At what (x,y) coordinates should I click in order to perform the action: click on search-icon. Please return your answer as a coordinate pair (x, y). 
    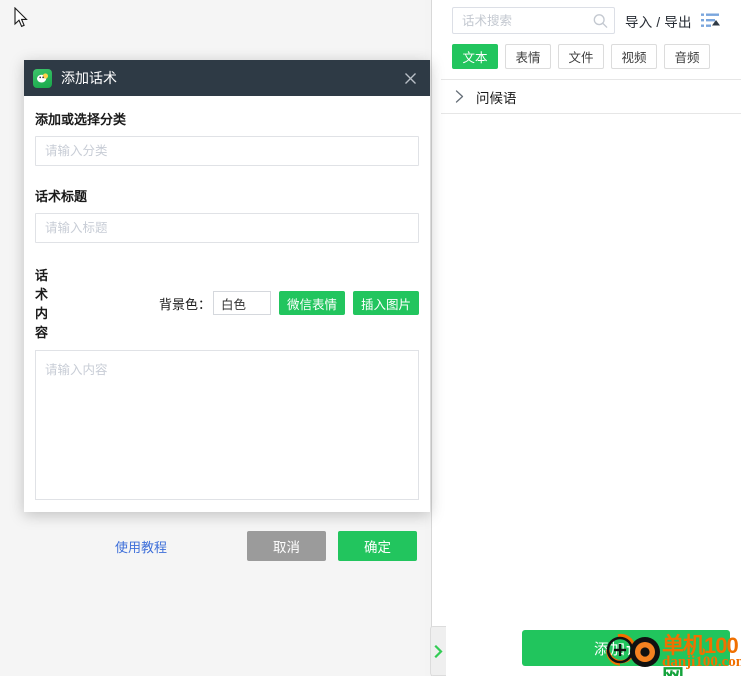
    Looking at the image, I should click on (600, 20).